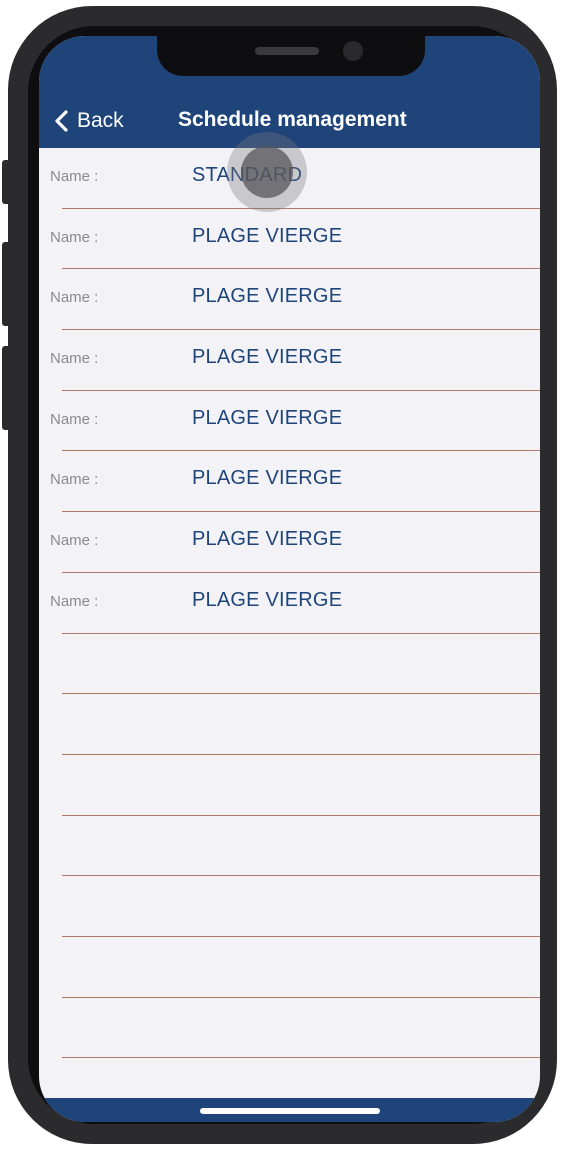 The image size is (565, 1150). Describe the element at coordinates (6, 388) in the screenshot. I see `volume-down-button` at that location.